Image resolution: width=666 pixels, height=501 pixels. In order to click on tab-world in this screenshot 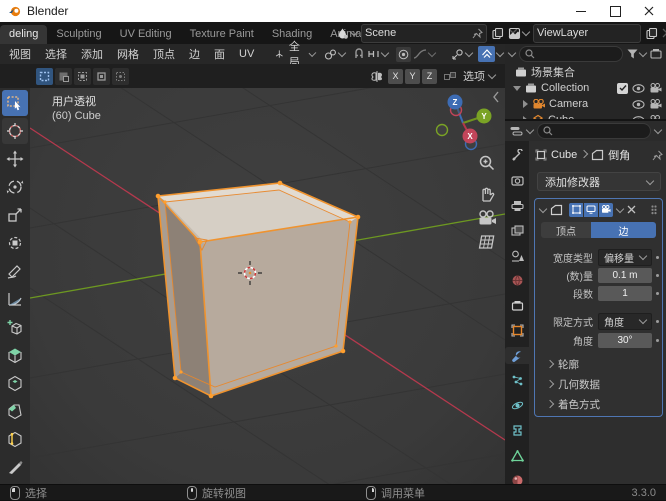, I will do `click(517, 280)`.